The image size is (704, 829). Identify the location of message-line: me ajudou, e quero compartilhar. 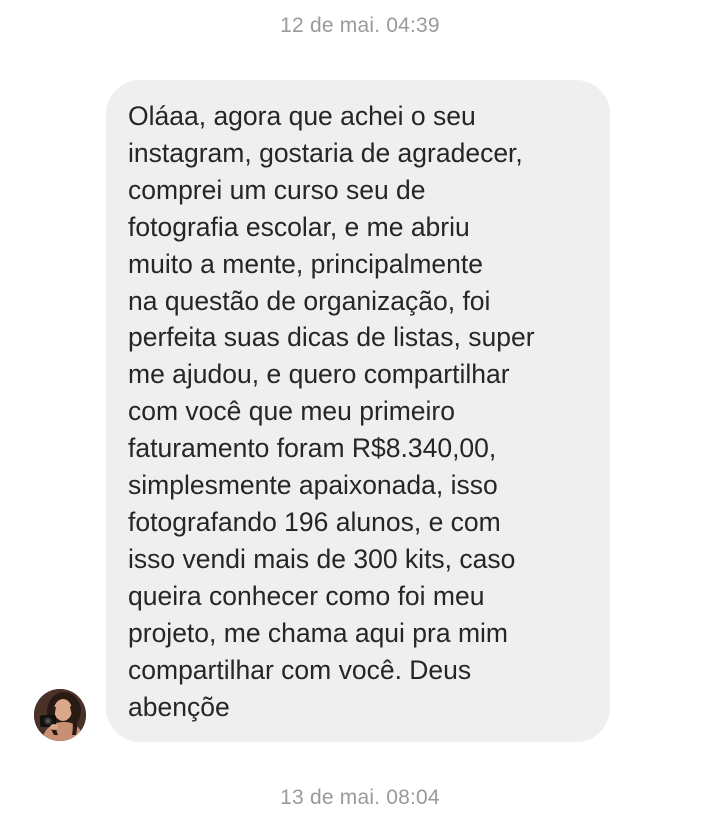
(319, 374).